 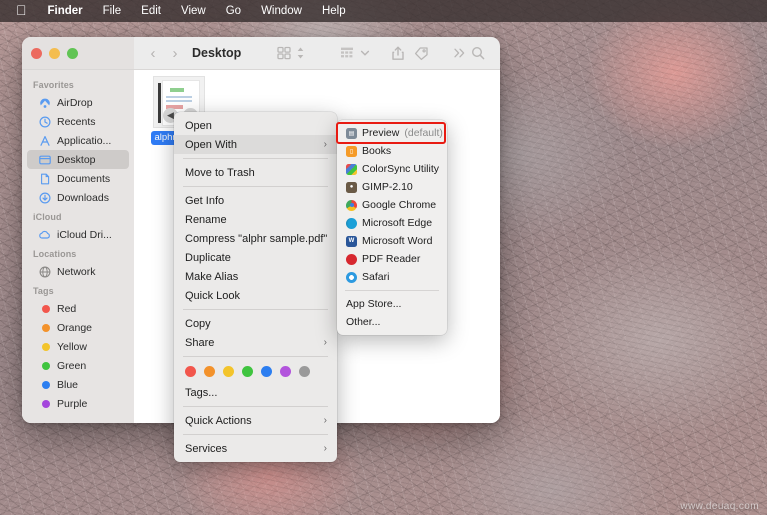 I want to click on sidebar-item-tag-red: Red, so click(x=78, y=308).